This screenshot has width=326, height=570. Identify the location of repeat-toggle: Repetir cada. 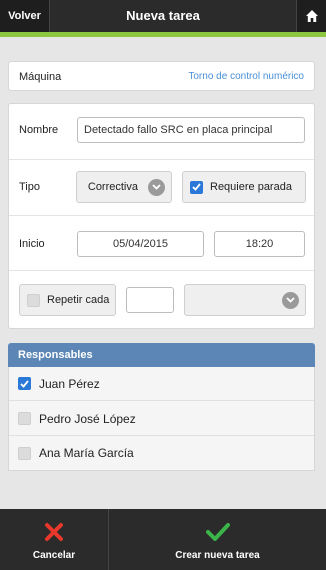
(67, 300).